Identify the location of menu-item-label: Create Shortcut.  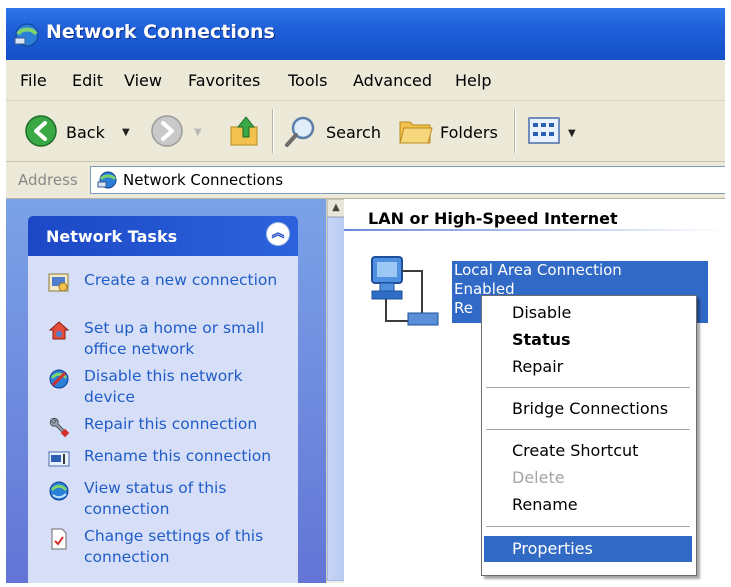
(575, 450).